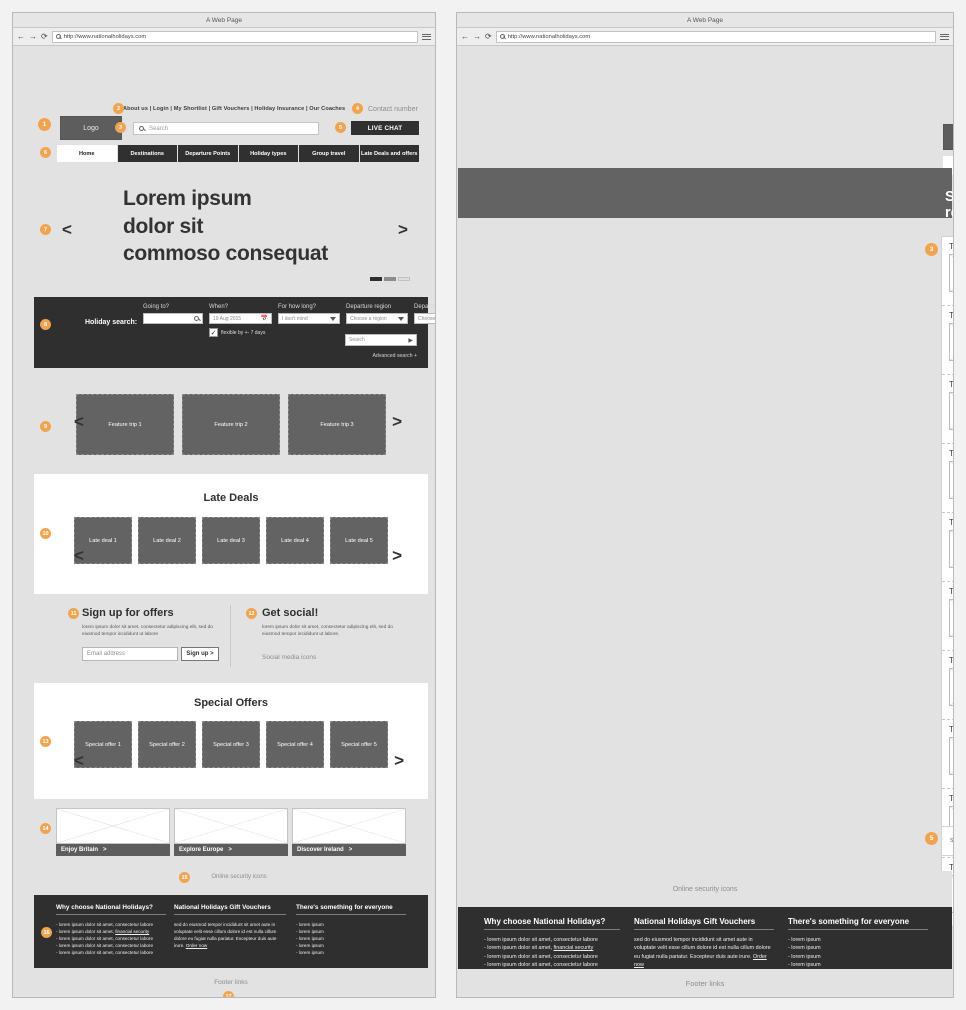 The image size is (966, 1010). I want to click on special-offers-next: >, so click(399, 761).